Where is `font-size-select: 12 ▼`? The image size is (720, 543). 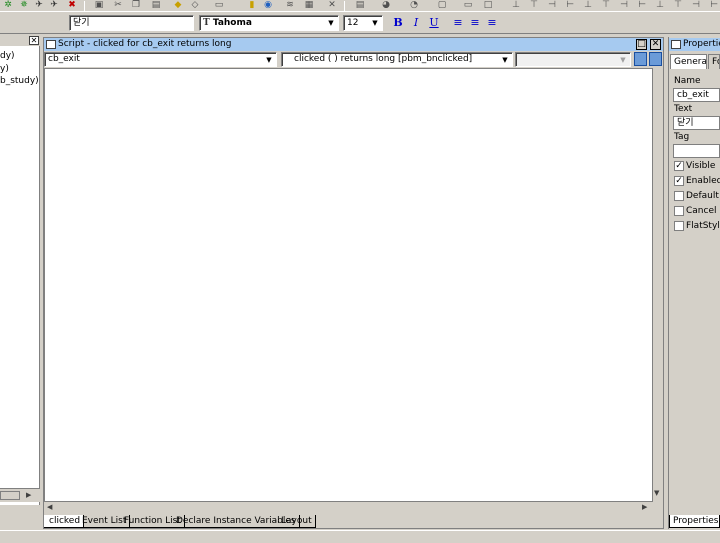 font-size-select: 12 ▼ is located at coordinates (363, 23).